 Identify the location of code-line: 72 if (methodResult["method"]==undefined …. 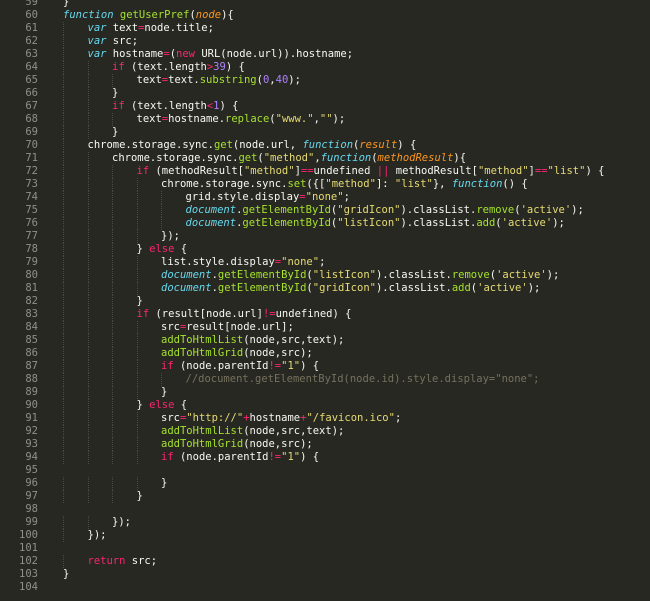
(325, 171).